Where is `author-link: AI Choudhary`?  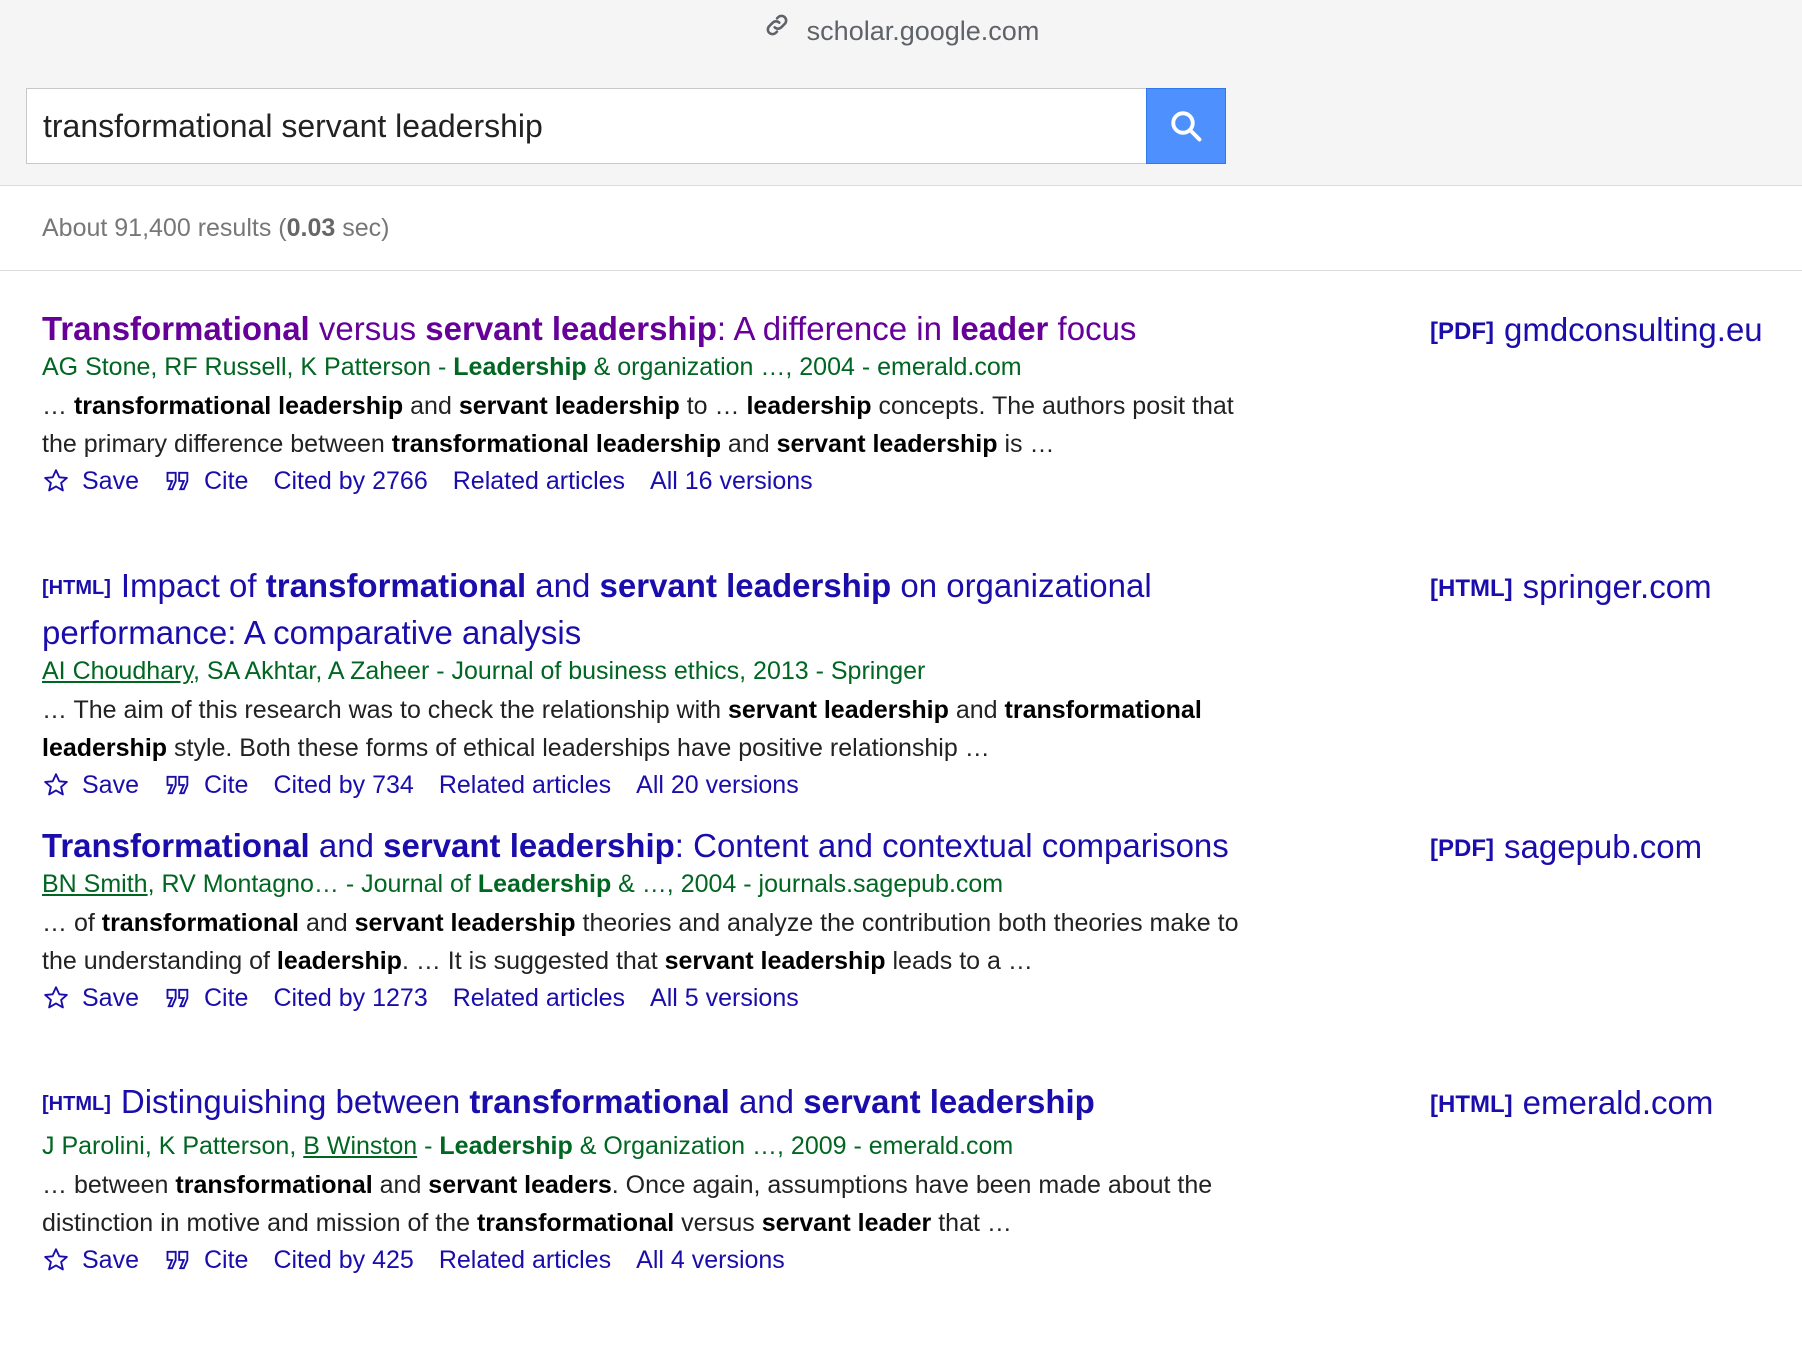
author-link: AI Choudhary is located at coordinates (117, 671).